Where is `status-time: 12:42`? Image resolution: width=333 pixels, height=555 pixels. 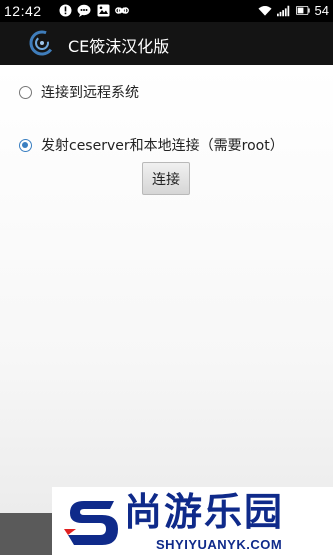
status-time: 12:42 is located at coordinates (23, 11).